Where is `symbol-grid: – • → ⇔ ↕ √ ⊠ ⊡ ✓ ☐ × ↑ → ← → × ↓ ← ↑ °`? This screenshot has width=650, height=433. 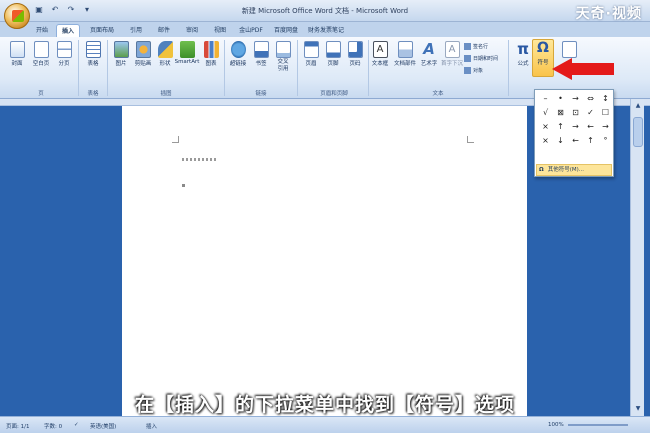 symbol-grid: – • → ⇔ ↕ √ ⊠ ⊡ ✓ ☐ × ↑ → ← → × ↓ ← ↑ ° is located at coordinates (575, 120).